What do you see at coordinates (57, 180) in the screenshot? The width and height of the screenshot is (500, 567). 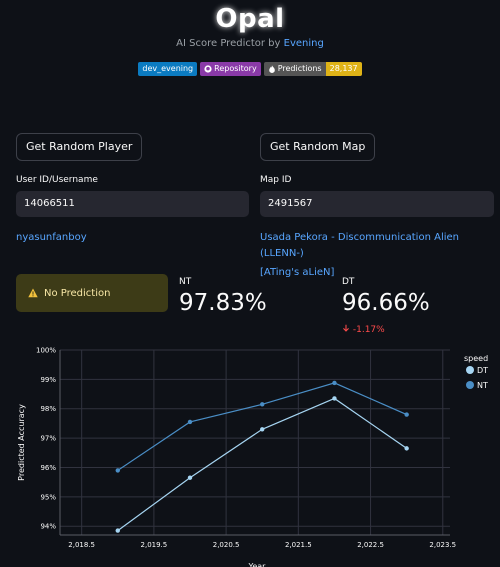 I see `user-id-label: User ID/Username` at bounding box center [57, 180].